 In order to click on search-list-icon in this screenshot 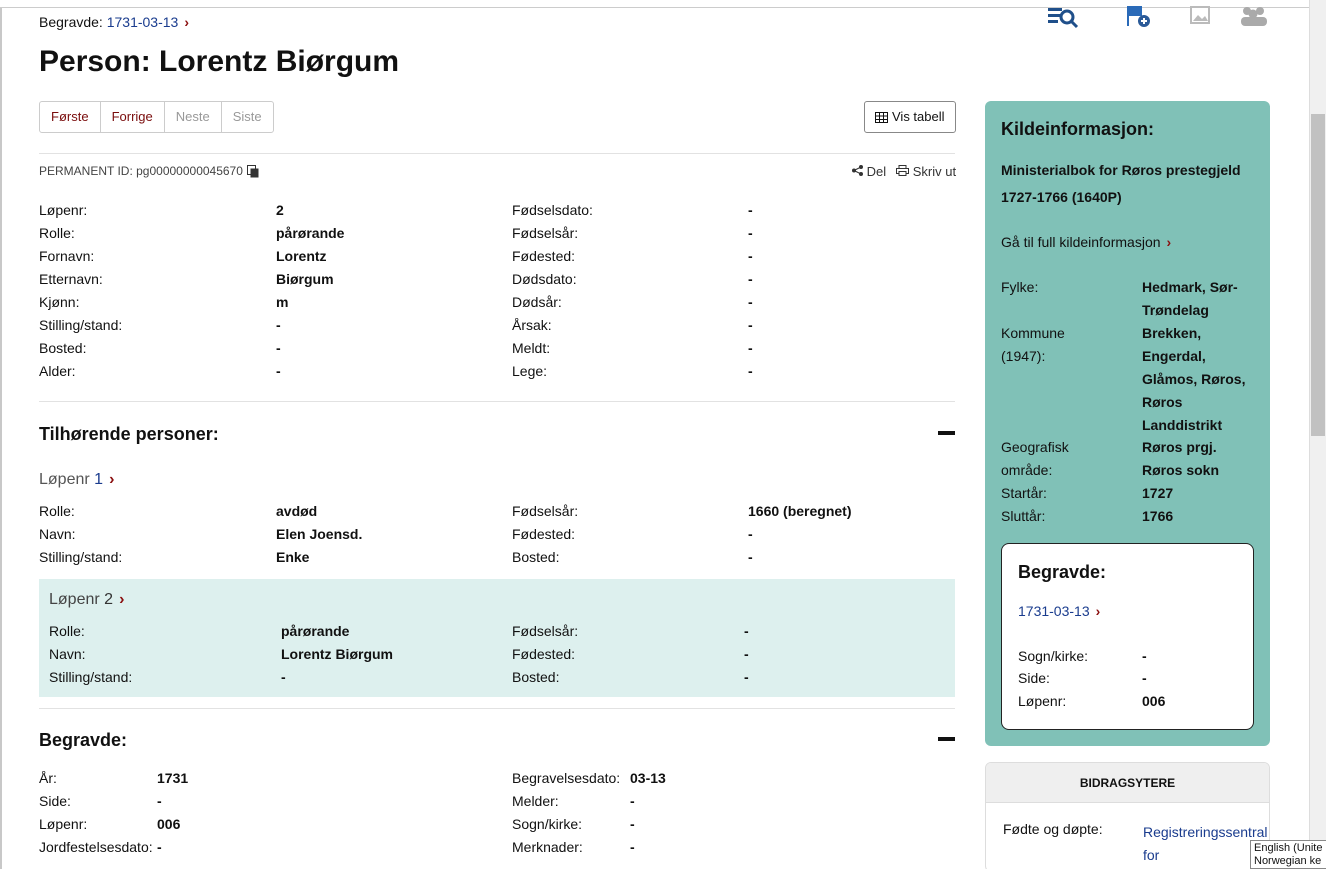, I will do `click(1064, 18)`.